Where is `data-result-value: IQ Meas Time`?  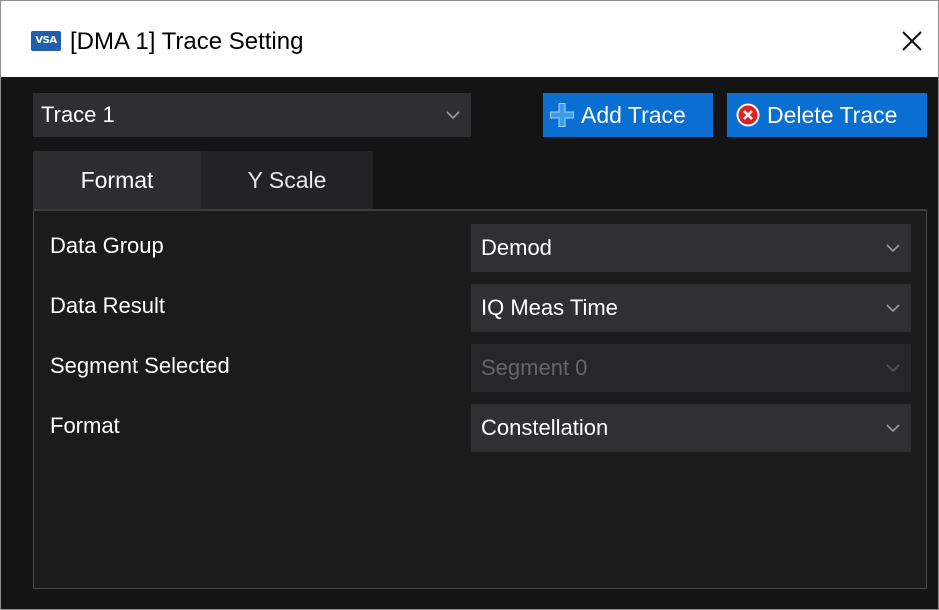
data-result-value: IQ Meas Time is located at coordinates (549, 307).